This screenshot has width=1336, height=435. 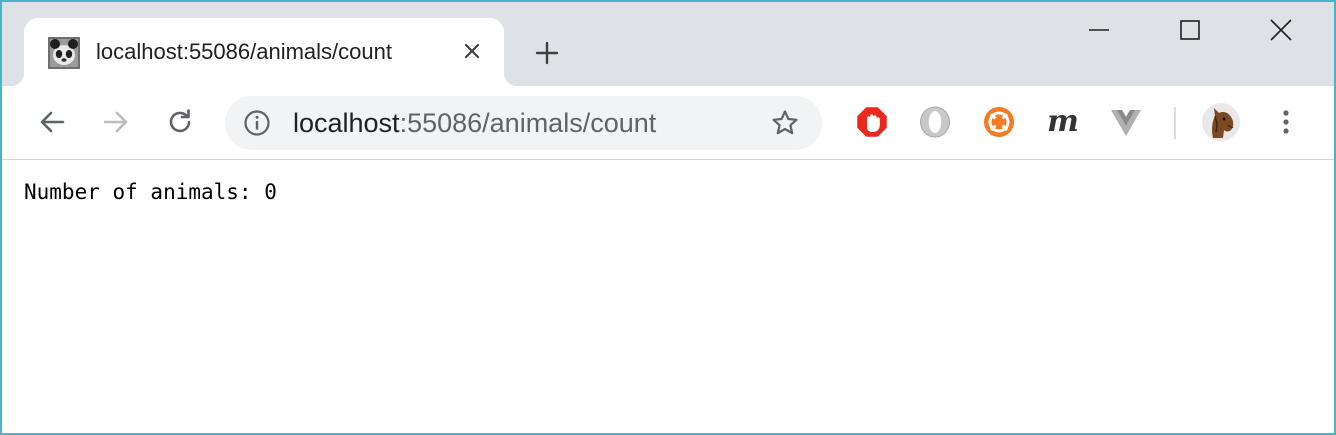 I want to click on new-tab-icon, so click(x=547, y=53).